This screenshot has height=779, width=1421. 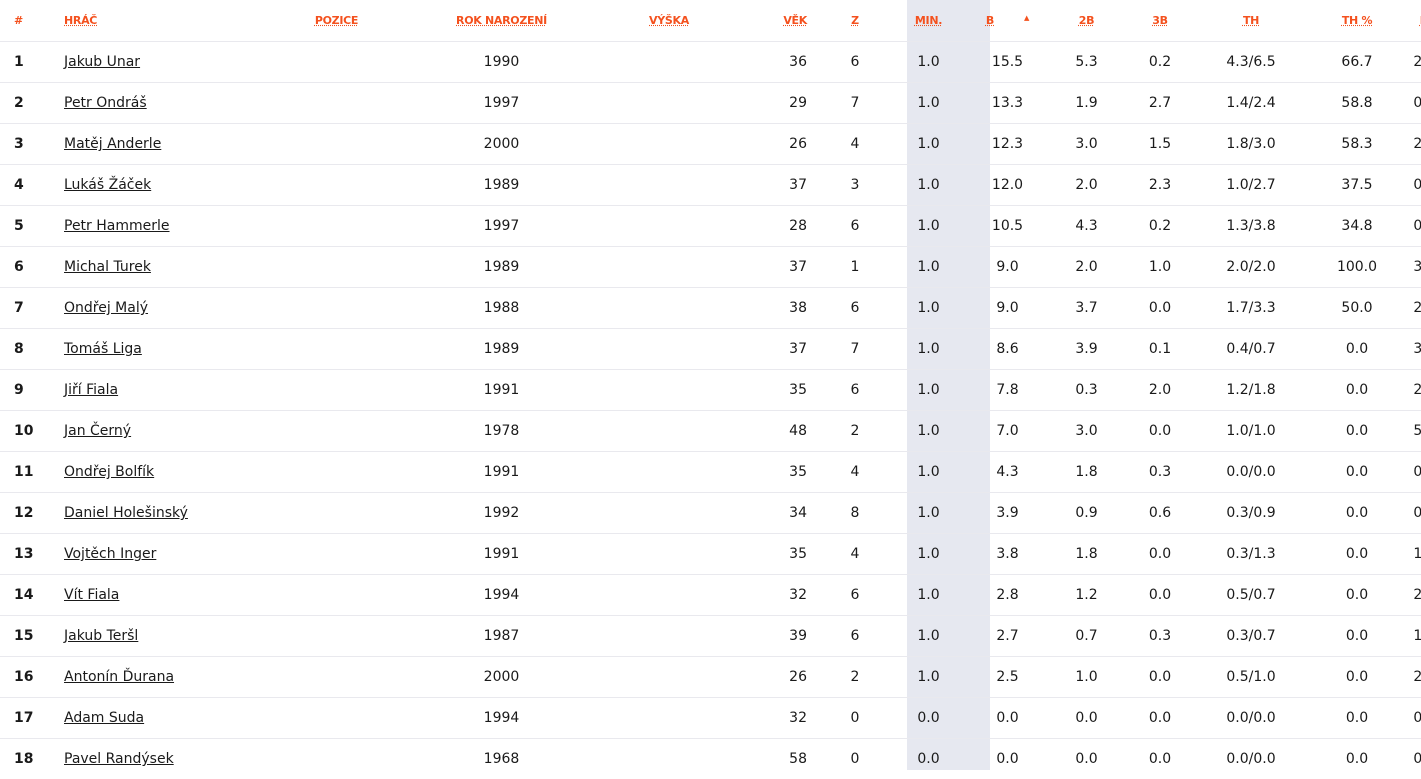 What do you see at coordinates (1251, 62) in the screenshot?
I see `cell-free-throws: 4.3/6.5` at bounding box center [1251, 62].